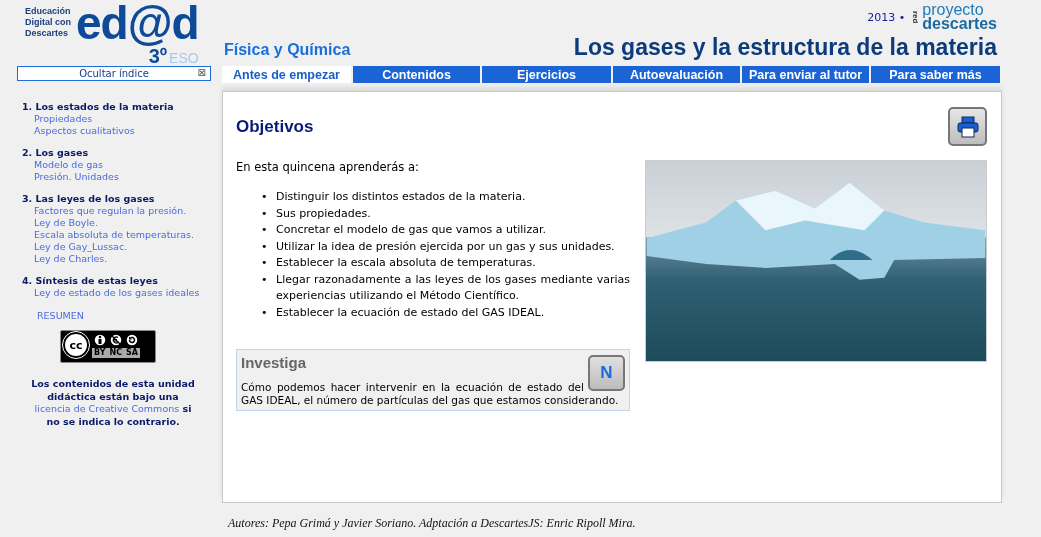 Image resolution: width=1041 pixels, height=537 pixels. Describe the element at coordinates (127, 165) in the screenshot. I see `index-link: Modelo de gas` at that location.